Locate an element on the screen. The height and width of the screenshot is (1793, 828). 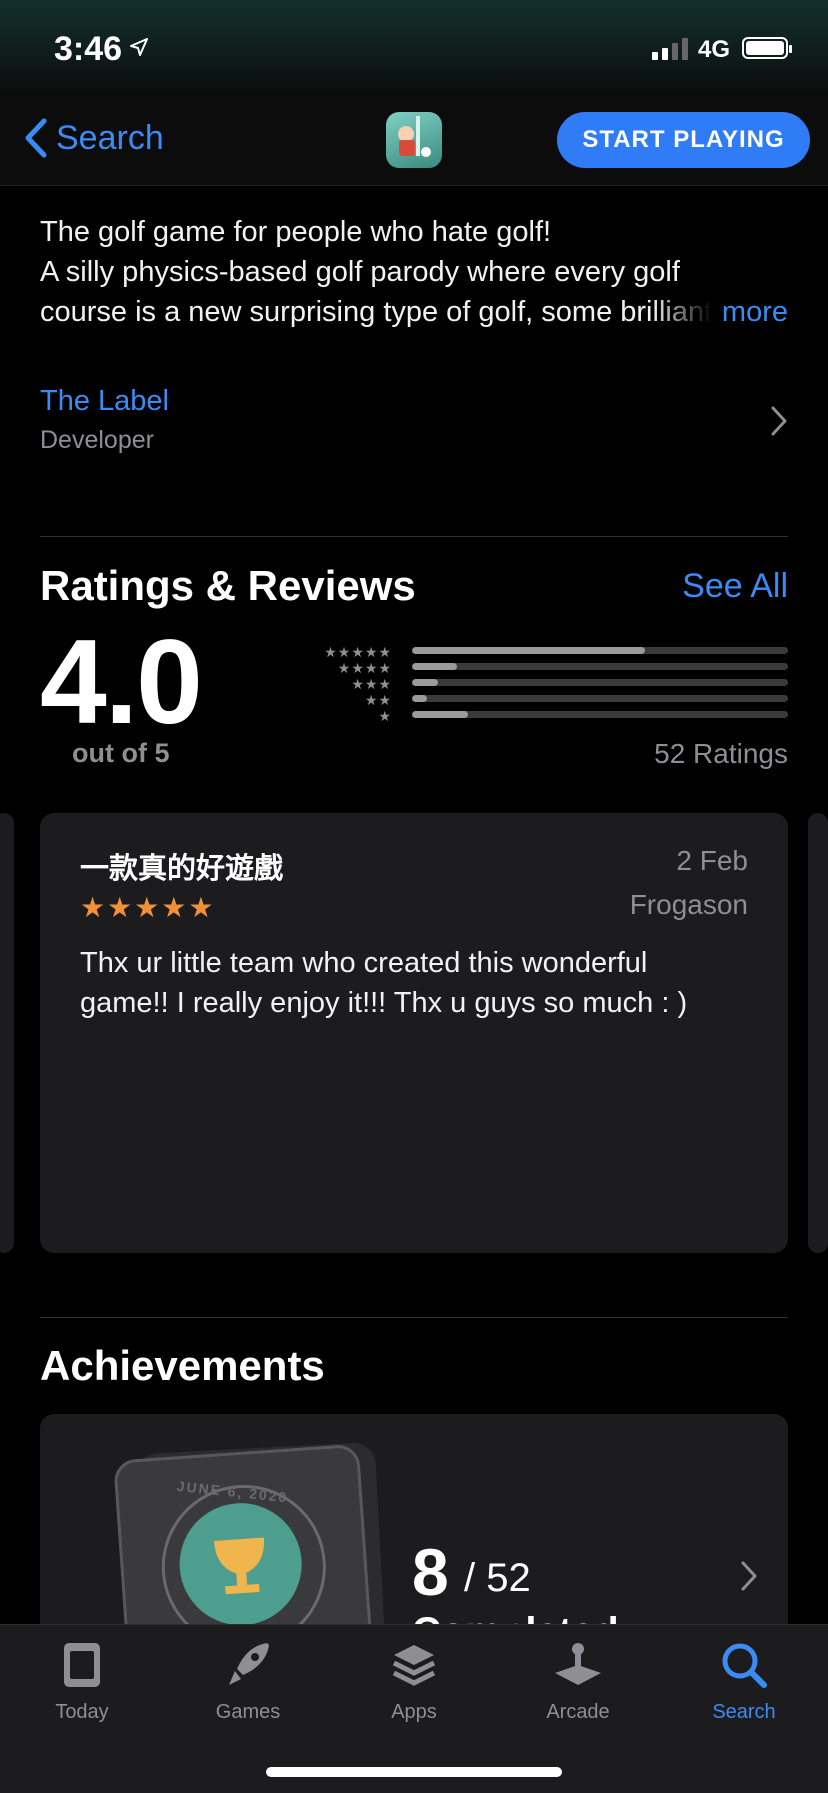
star-level-label: ★ is located at coordinates (385, 716).